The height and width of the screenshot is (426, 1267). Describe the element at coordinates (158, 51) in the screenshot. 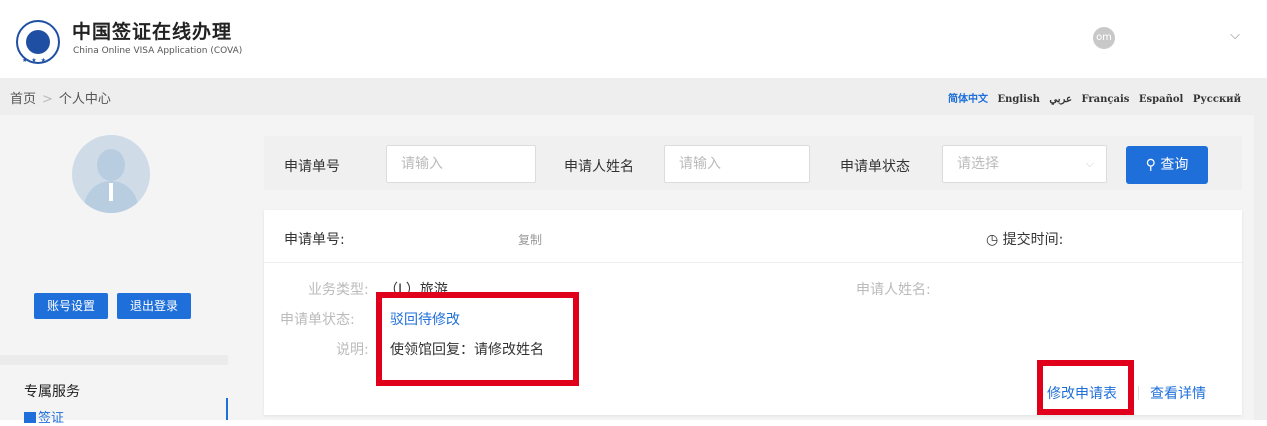

I see `site-subtitle: China Online VISA Application (COVA)` at that location.